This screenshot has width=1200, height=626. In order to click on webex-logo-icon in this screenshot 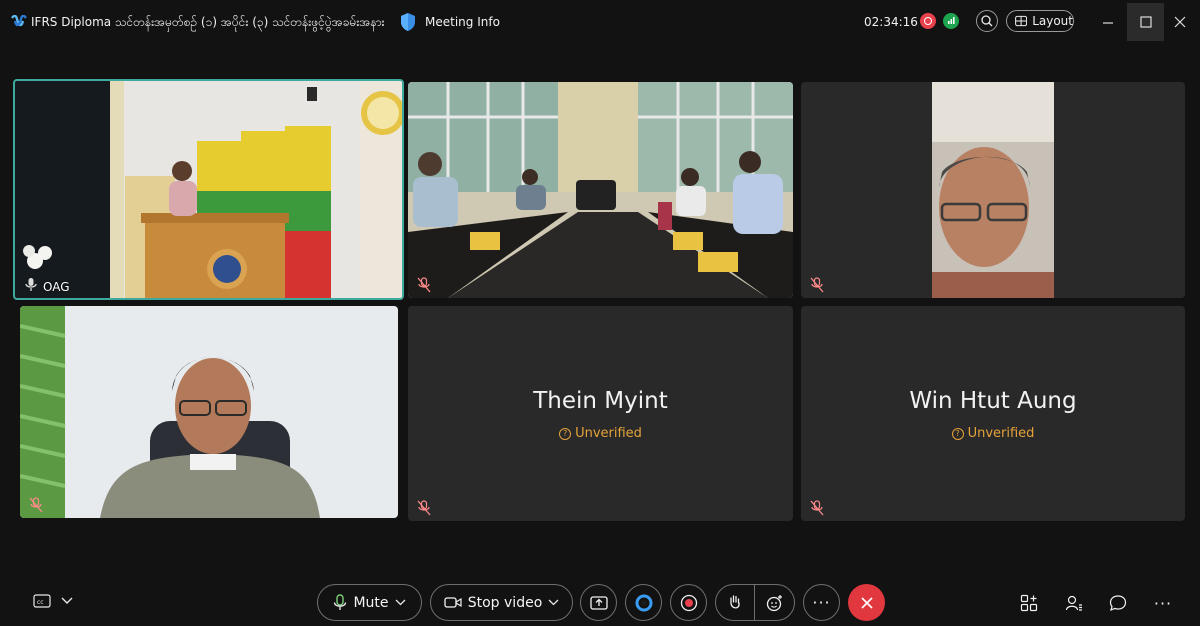, I will do `click(19, 21)`.